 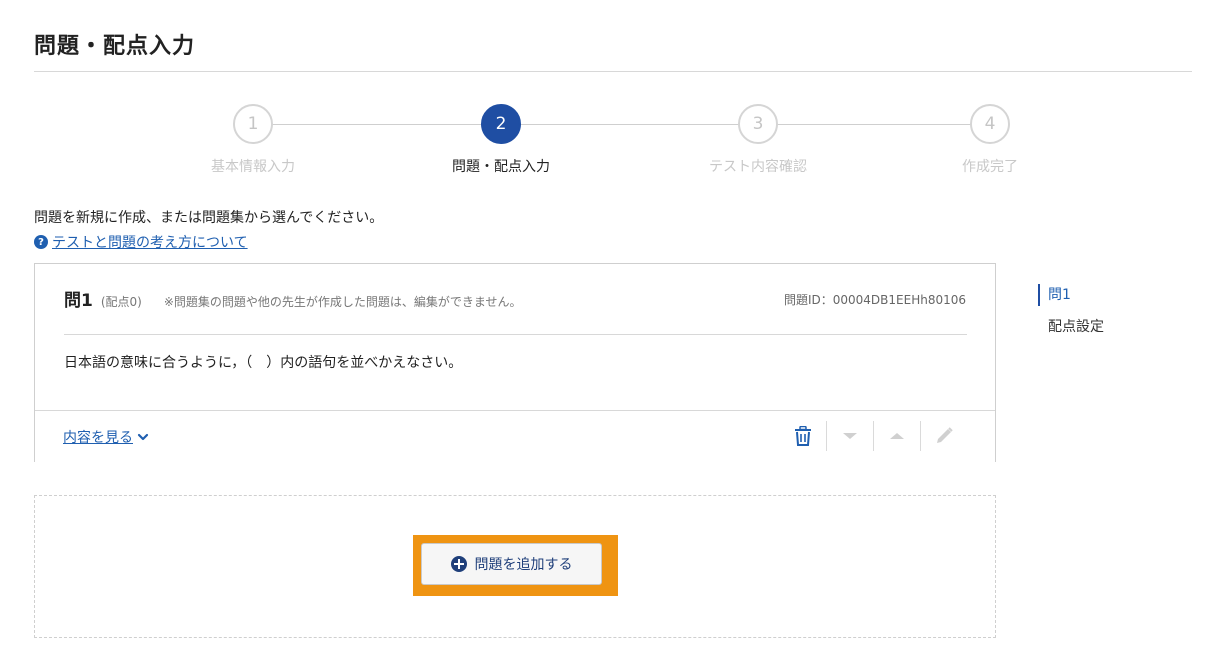 I want to click on step-2: 2 問題・配点入力, so click(x=501, y=140).